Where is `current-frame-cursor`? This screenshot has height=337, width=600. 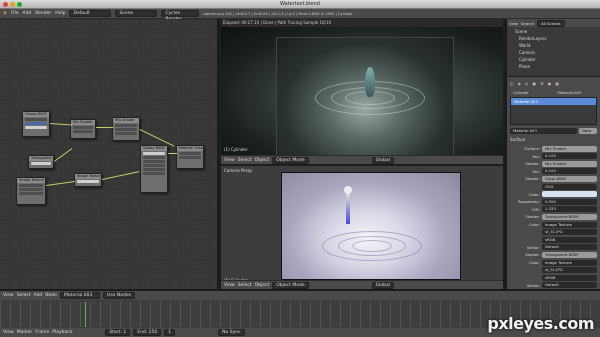 current-frame-cursor is located at coordinates (85, 314).